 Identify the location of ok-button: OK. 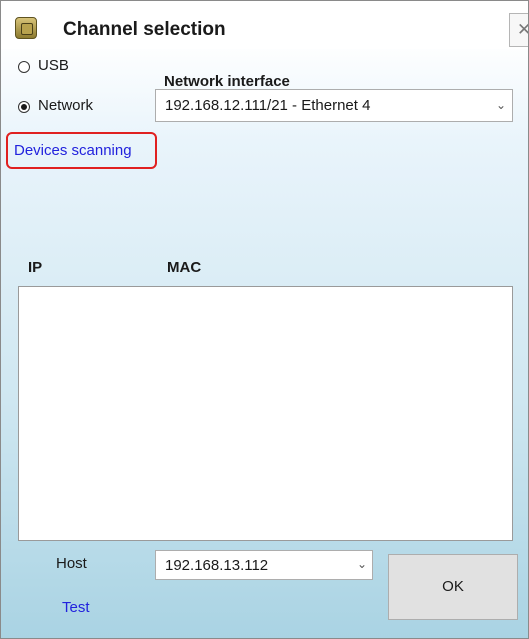
(453, 587).